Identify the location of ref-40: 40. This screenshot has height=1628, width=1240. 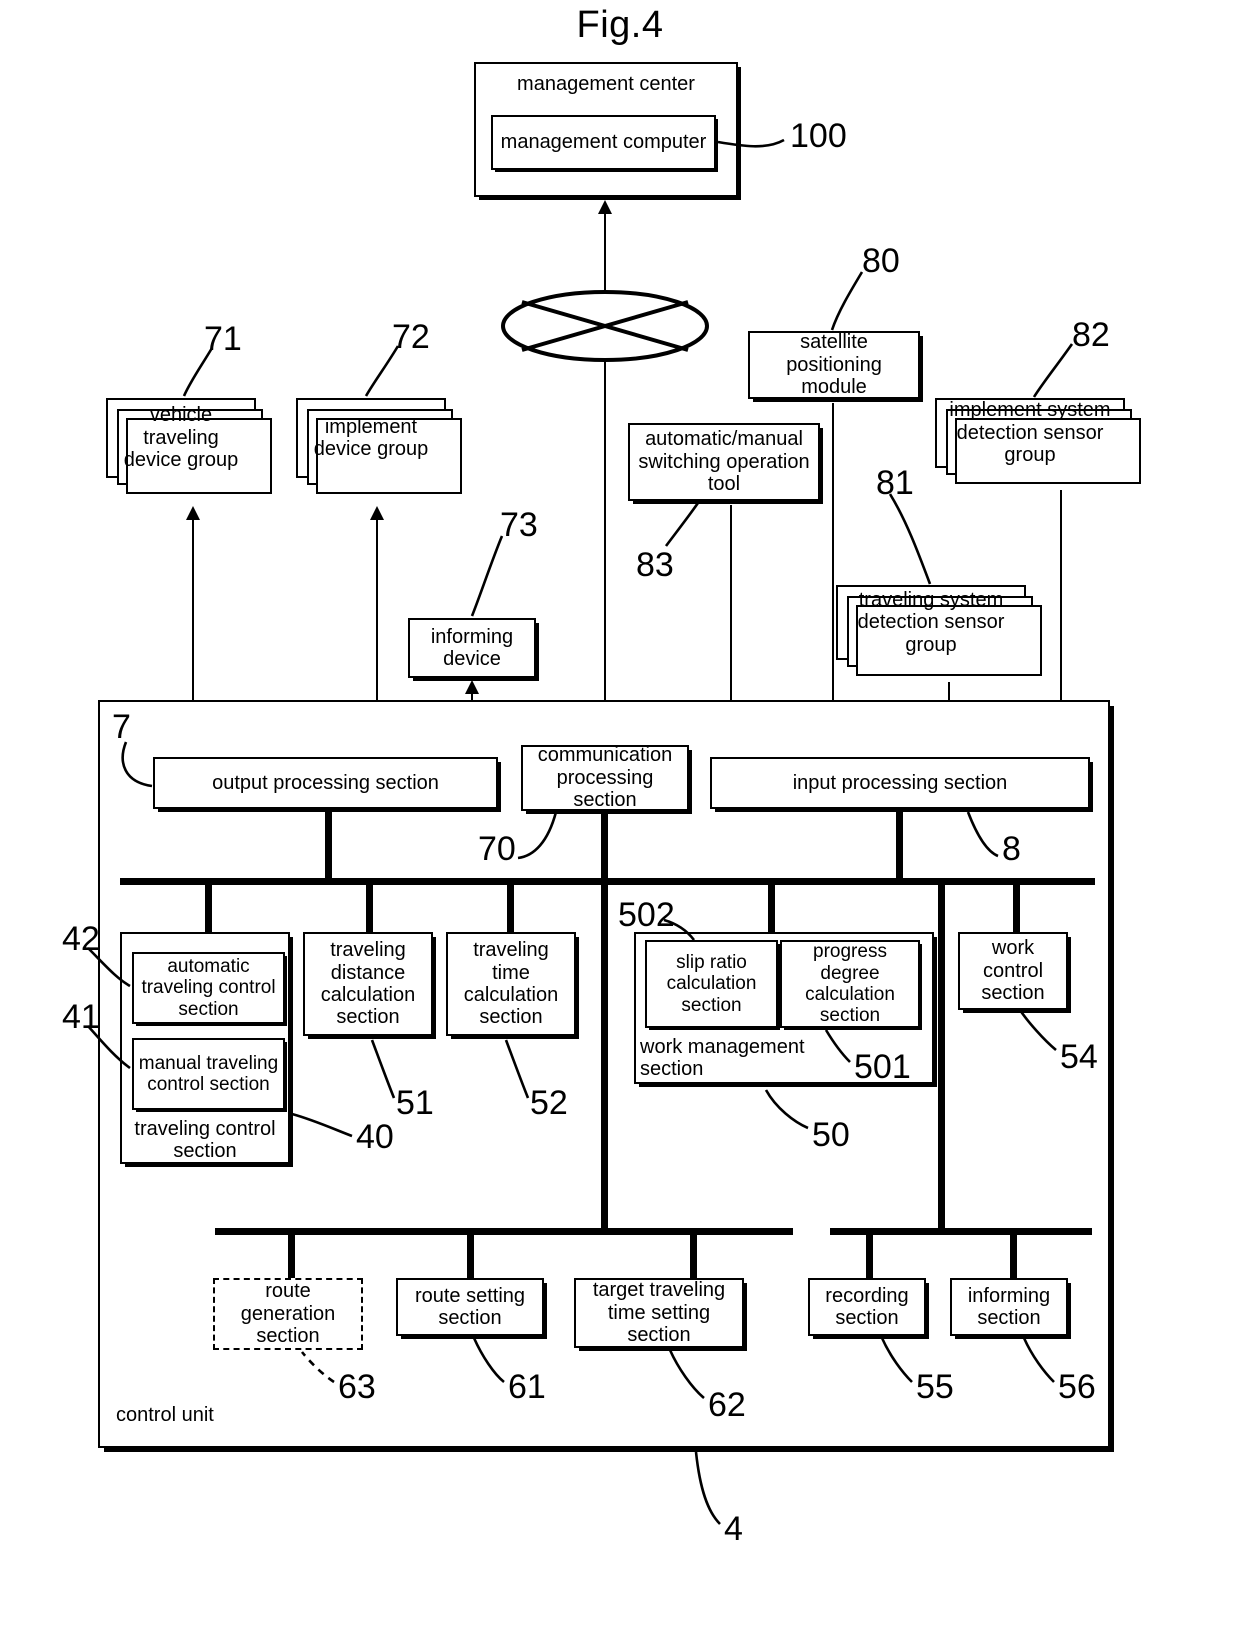
(375, 1137).